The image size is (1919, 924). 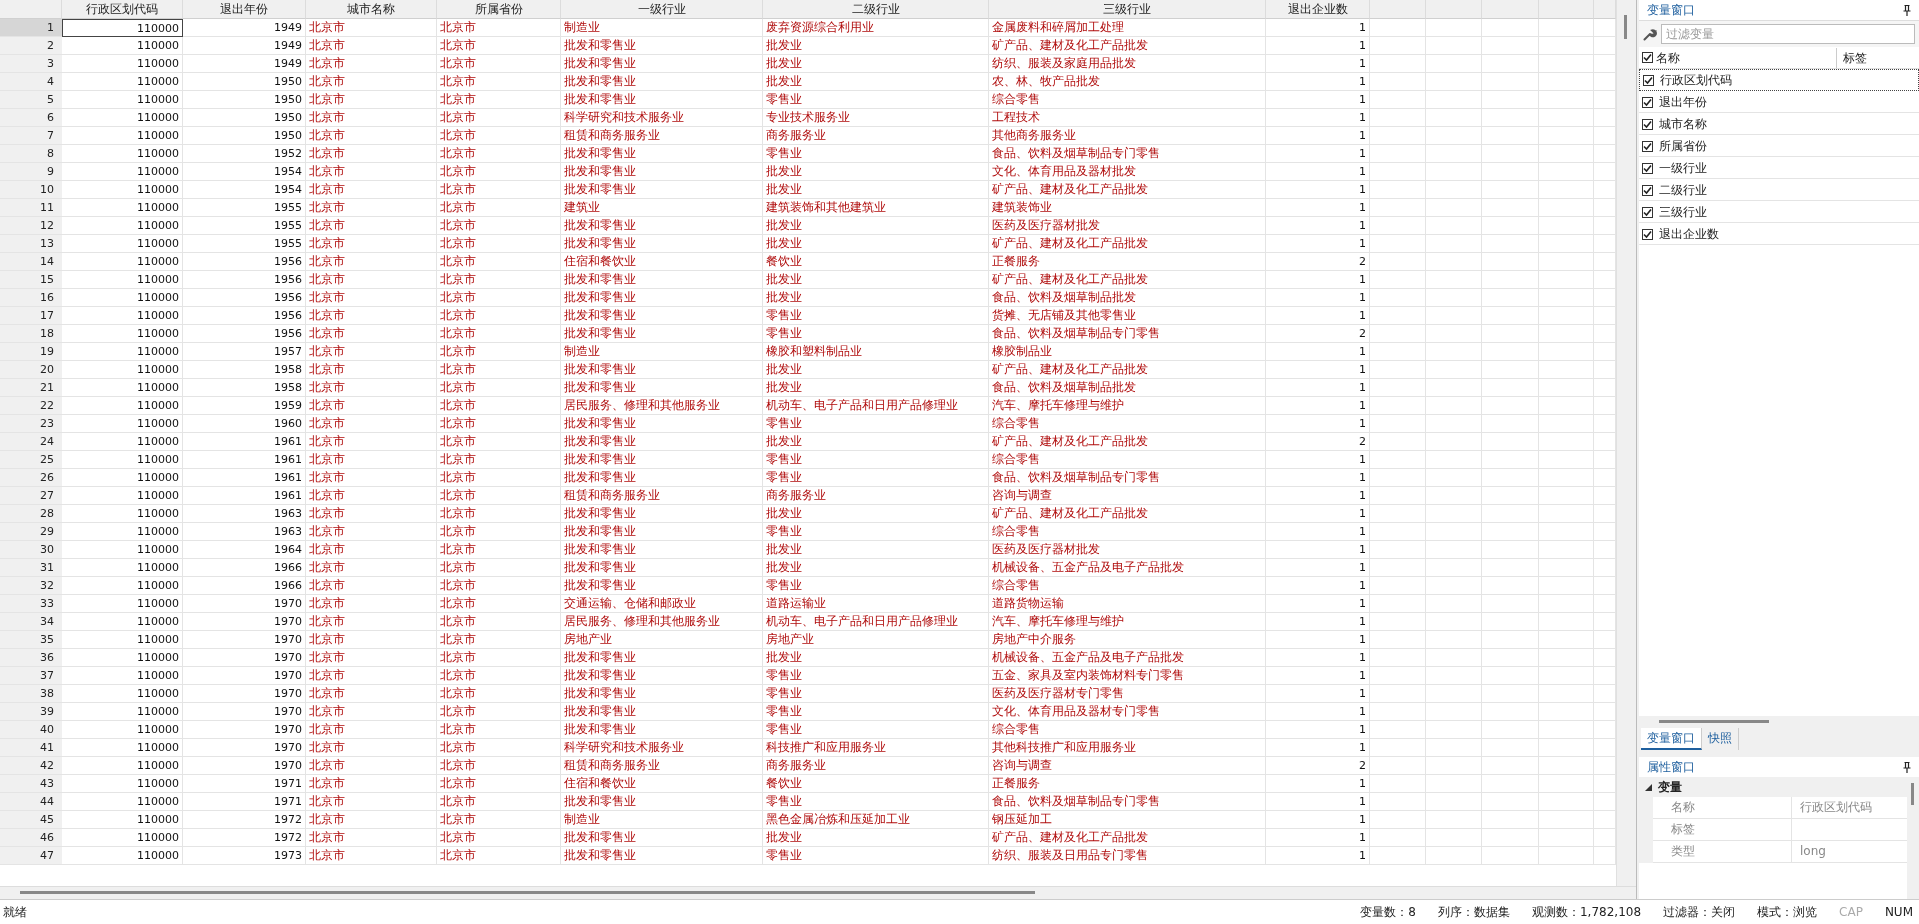 I want to click on column-header: 二级行业, so click(x=876, y=9).